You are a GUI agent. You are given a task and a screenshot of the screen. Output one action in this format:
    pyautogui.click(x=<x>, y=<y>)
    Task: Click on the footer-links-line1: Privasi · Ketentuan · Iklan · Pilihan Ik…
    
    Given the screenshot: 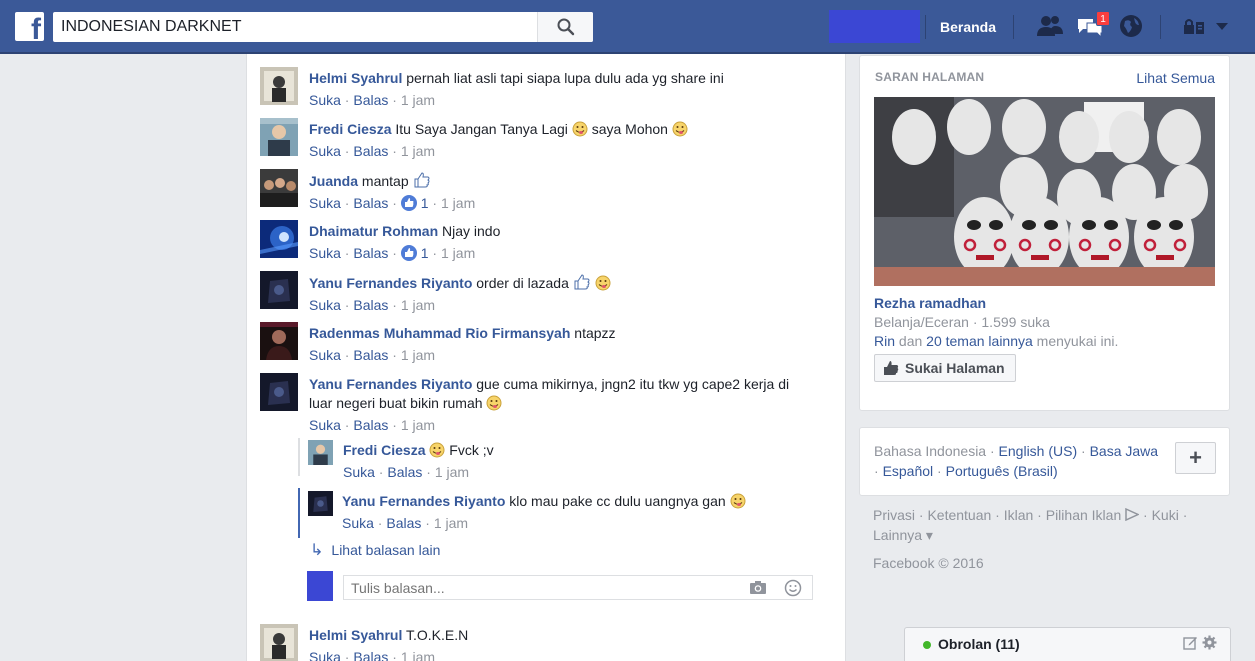 What is the action you would take?
    pyautogui.click(x=997, y=515)
    